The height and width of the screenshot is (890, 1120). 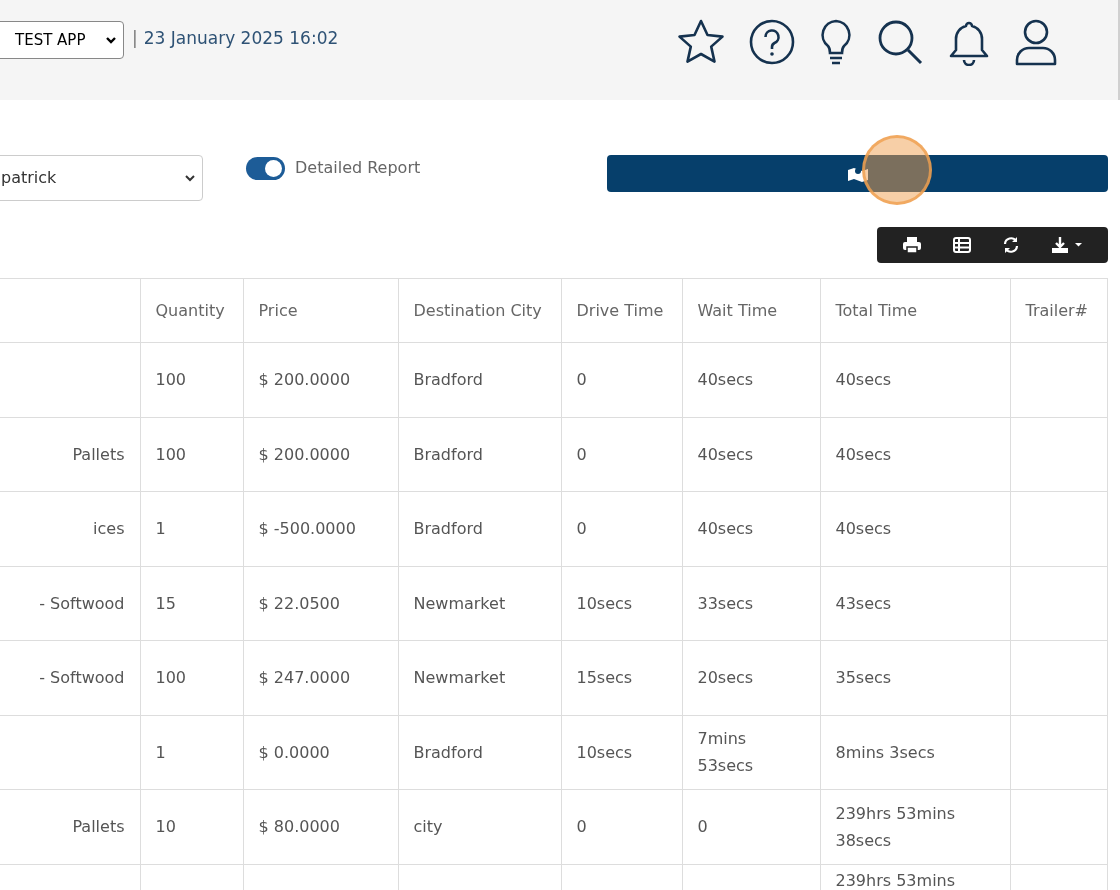 What do you see at coordinates (191, 603) in the screenshot?
I see `table-cell: 15` at bounding box center [191, 603].